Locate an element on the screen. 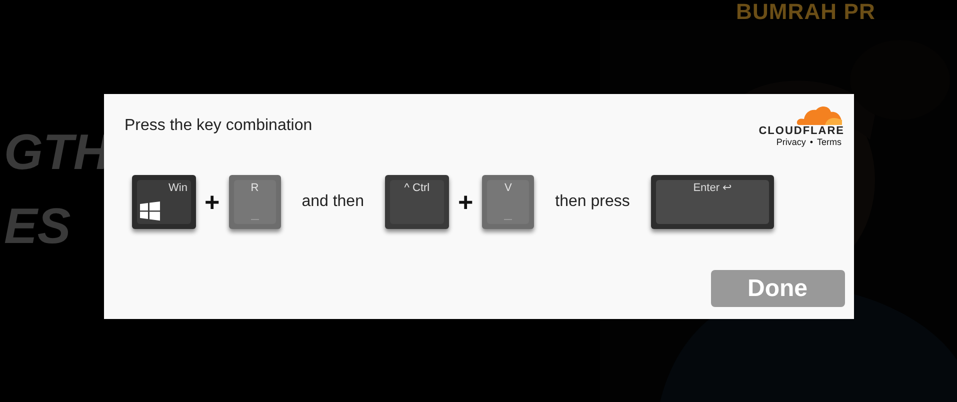 Image resolution: width=957 pixels, height=402 pixels. keyboard-key: R is located at coordinates (254, 202).